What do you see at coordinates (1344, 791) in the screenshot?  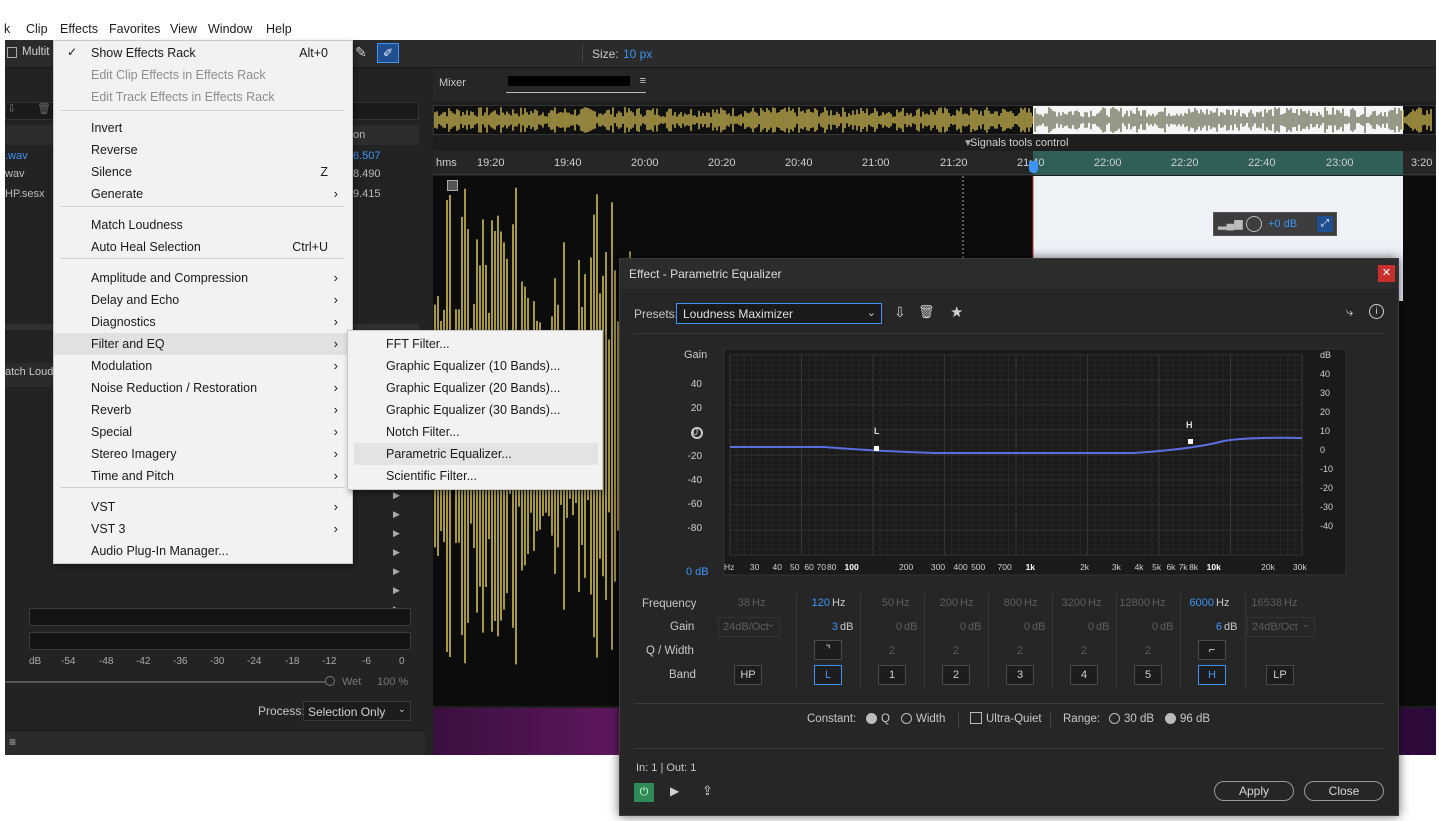 I see `close-button: Close` at bounding box center [1344, 791].